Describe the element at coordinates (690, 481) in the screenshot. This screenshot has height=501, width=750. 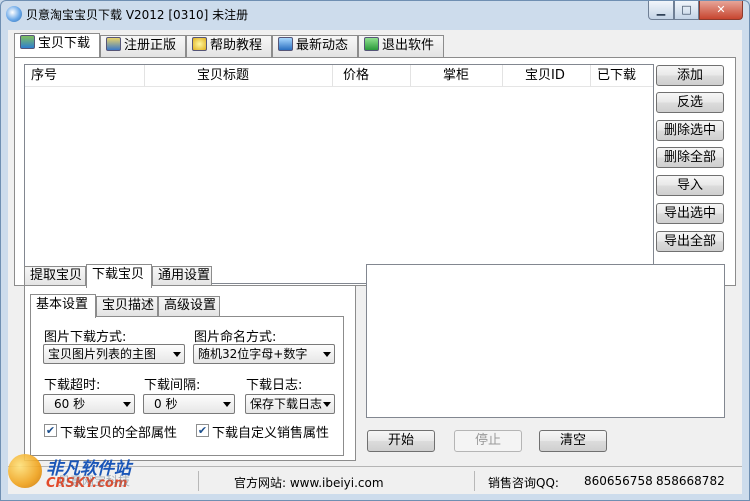
I see `qq-number-2: 858668782` at that location.